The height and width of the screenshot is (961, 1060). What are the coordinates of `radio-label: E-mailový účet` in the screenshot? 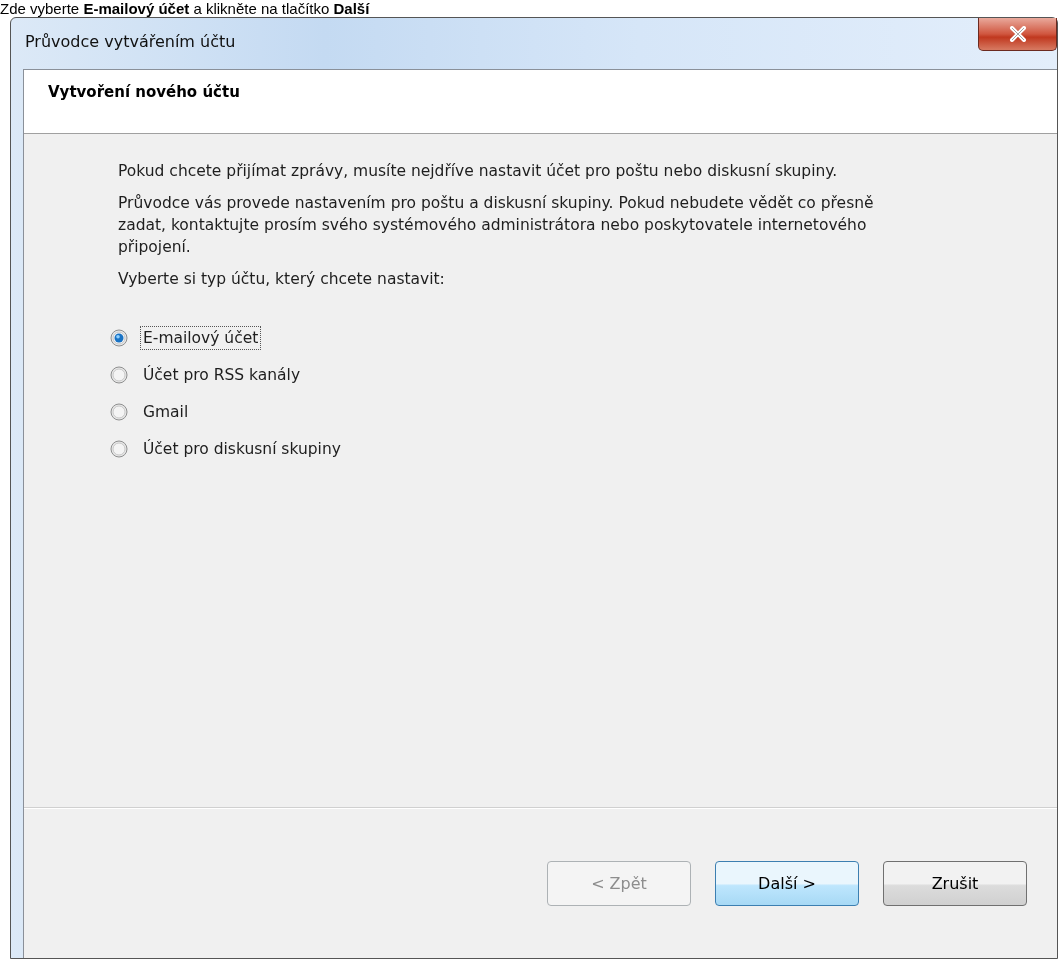 It's located at (201, 338).